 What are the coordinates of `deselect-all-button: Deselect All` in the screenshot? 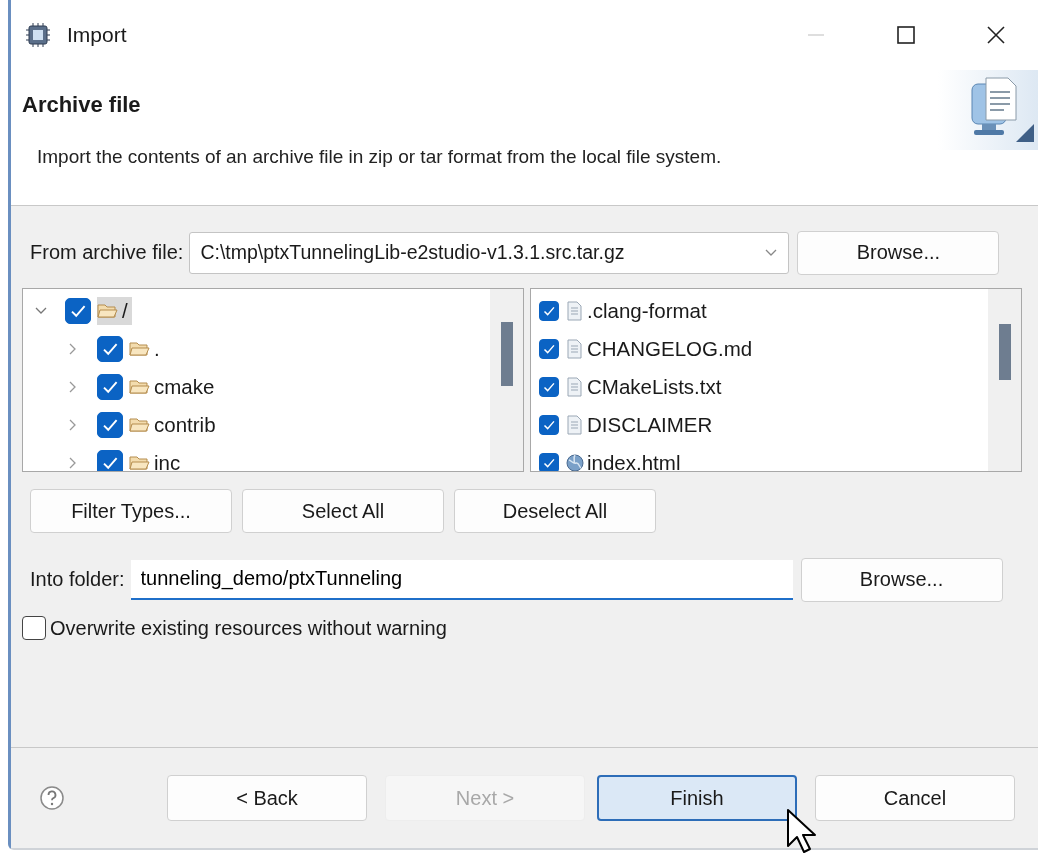 It's located at (555, 511).